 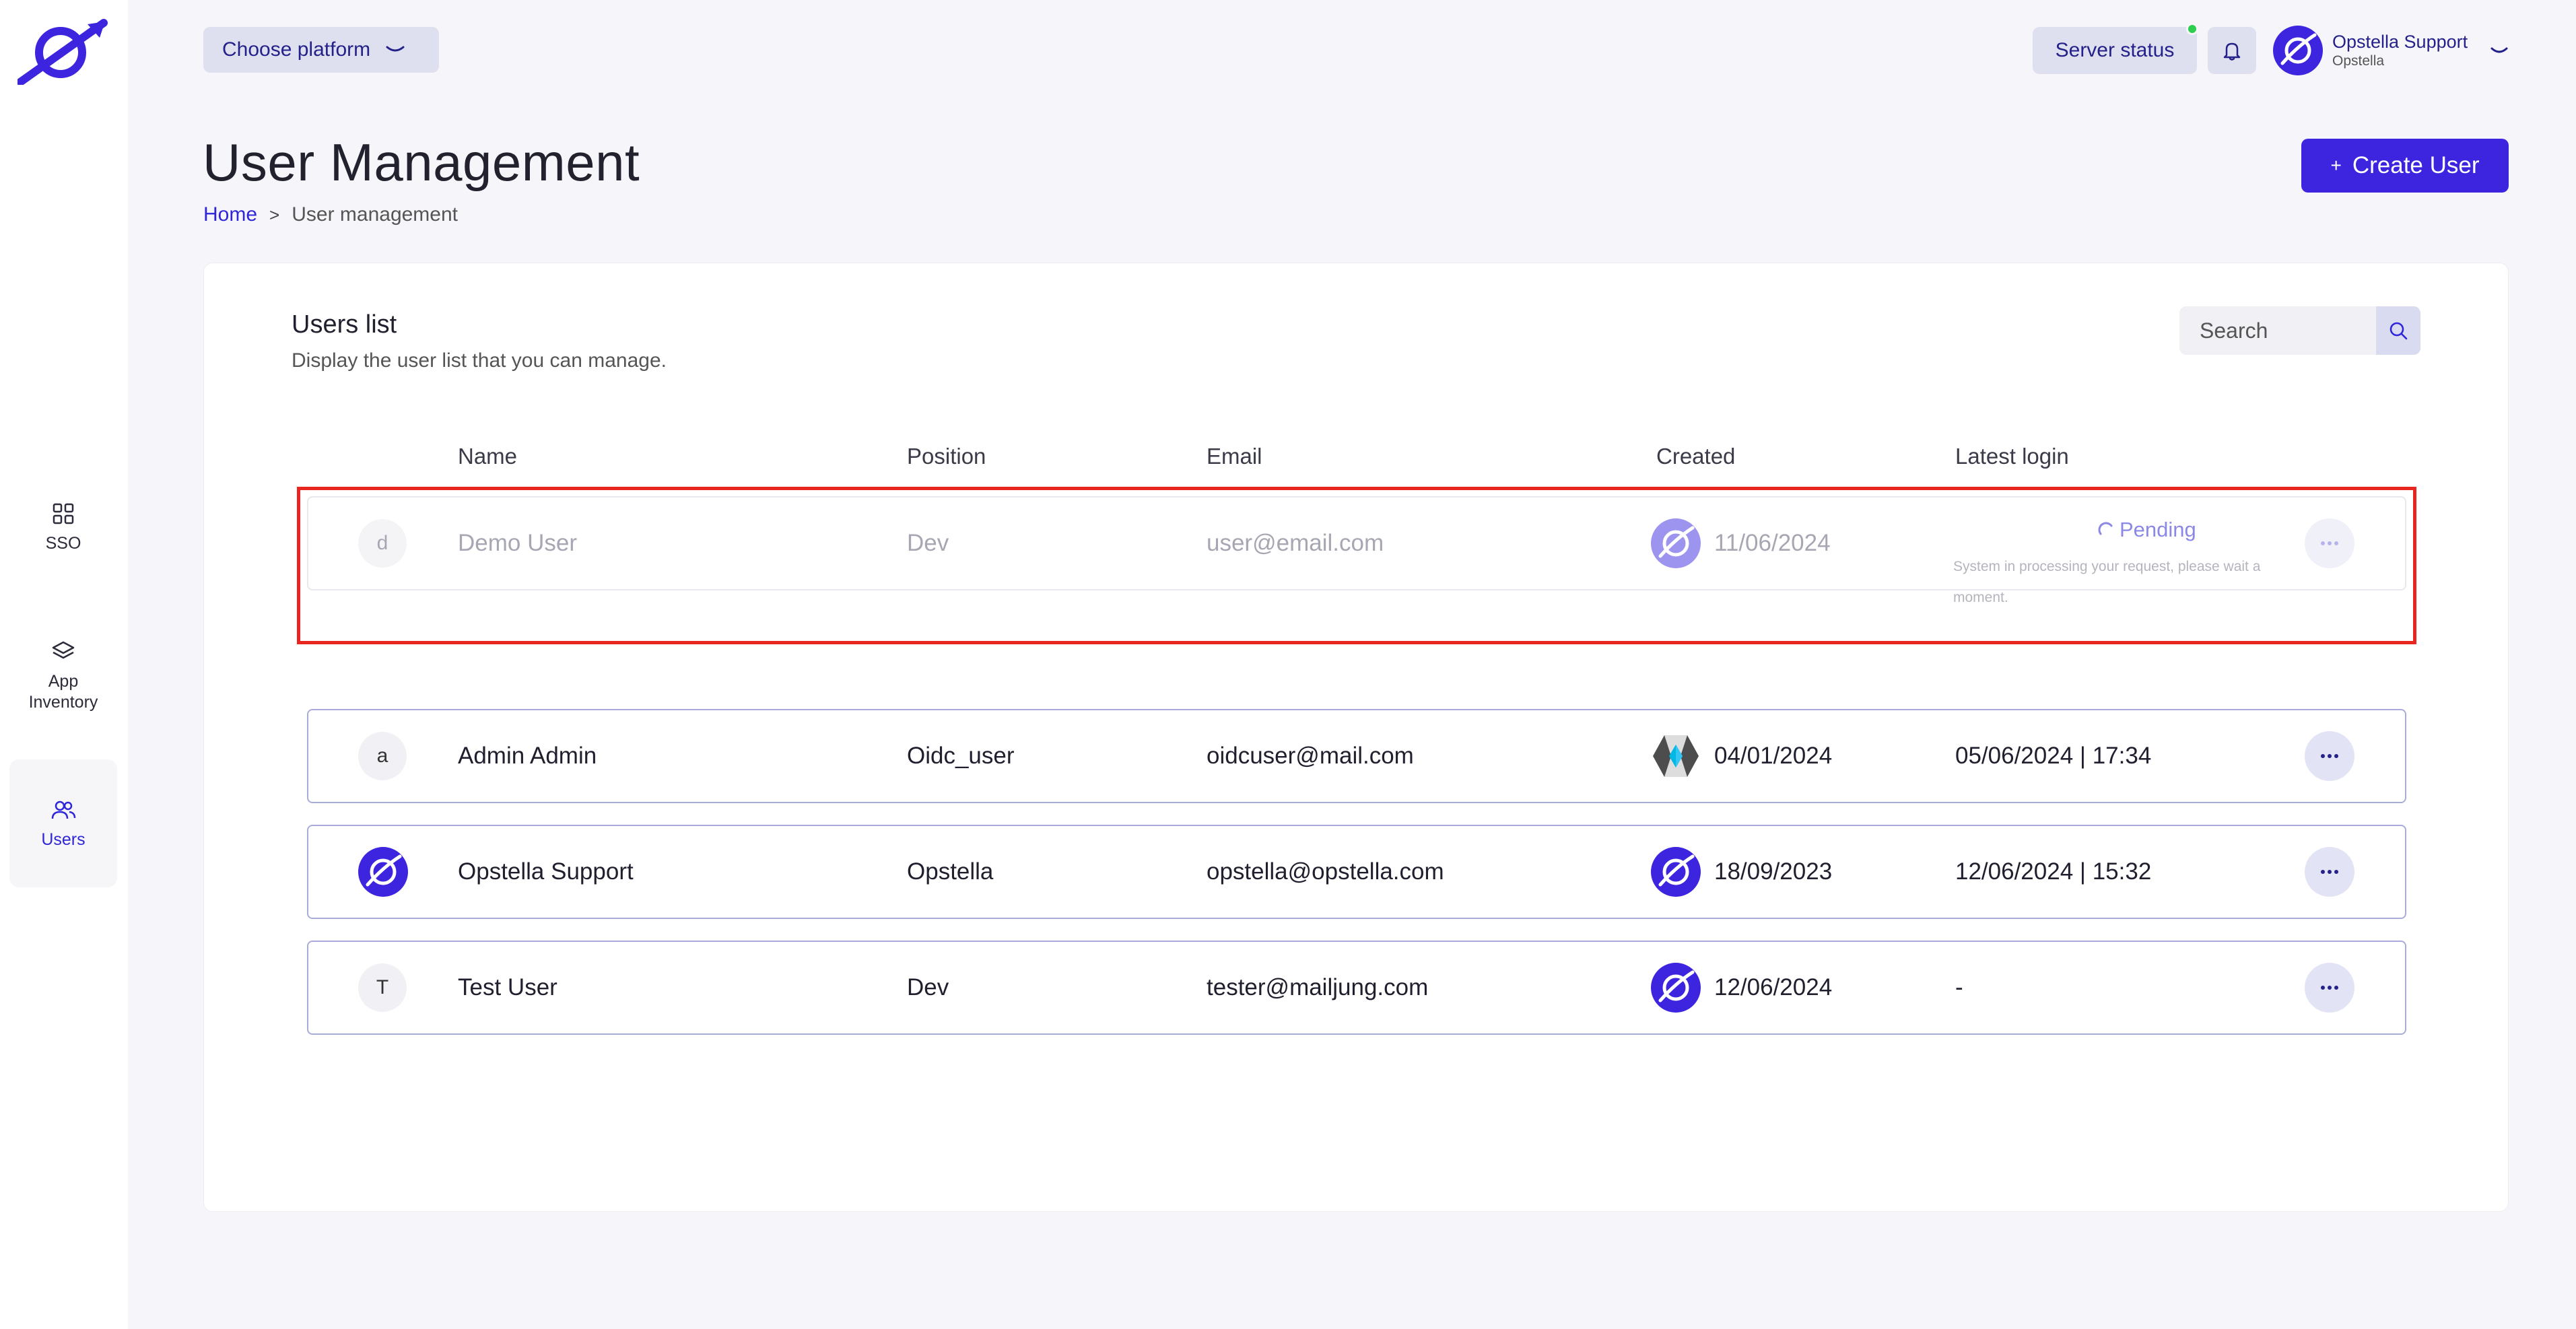 I want to click on page-title: User Management, so click(x=421, y=162).